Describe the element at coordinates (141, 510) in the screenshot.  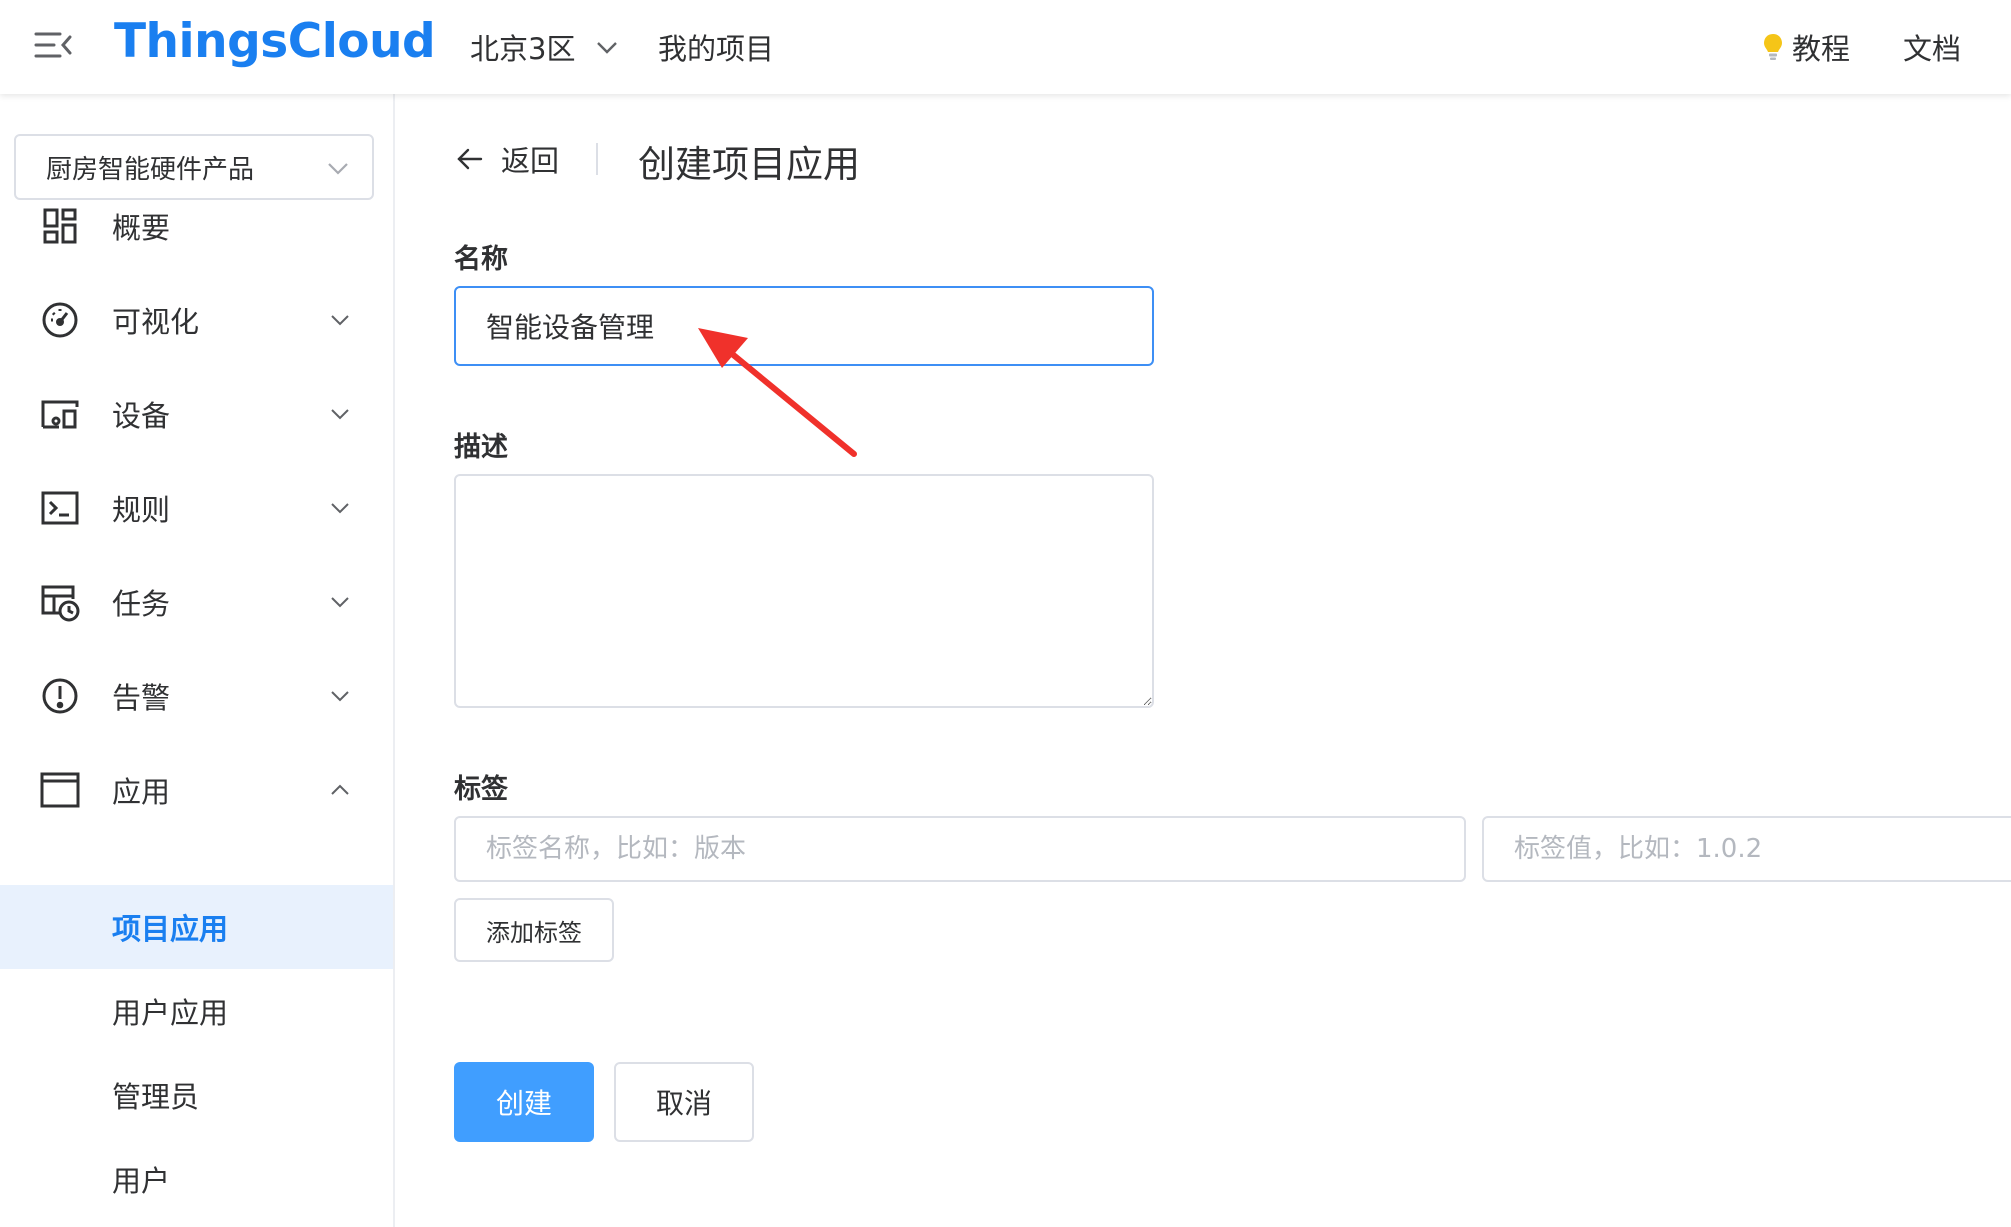
I see `sidebar-item-label: 规则` at that location.